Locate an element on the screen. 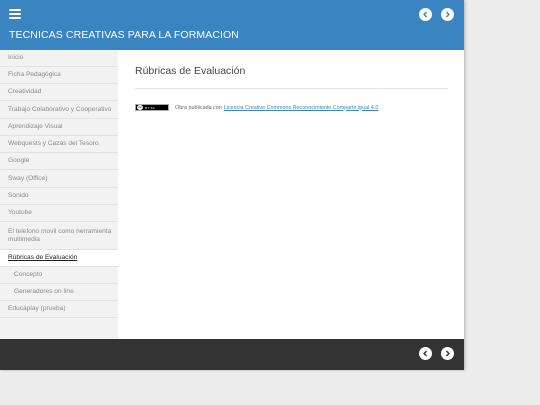 The image size is (540, 405). next-page-button is located at coordinates (447, 14).